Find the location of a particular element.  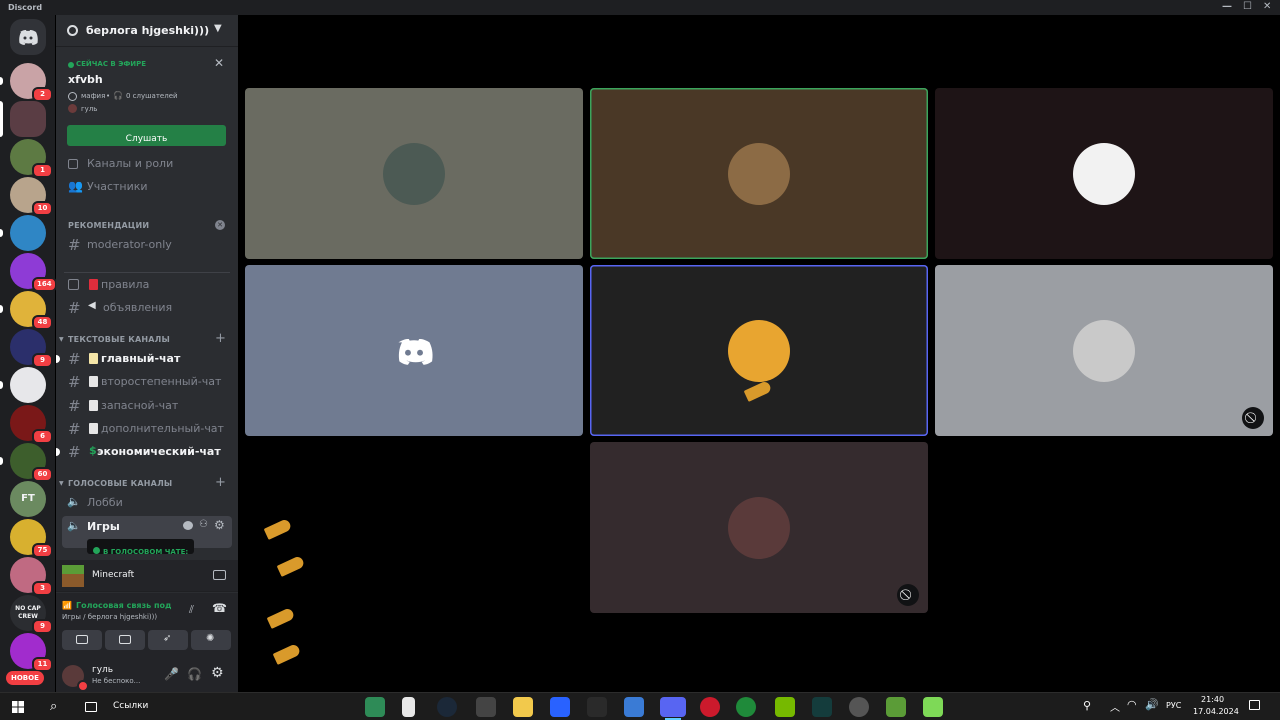

voice-location: Игры / берлога hjgeshki))) is located at coordinates (109, 617).